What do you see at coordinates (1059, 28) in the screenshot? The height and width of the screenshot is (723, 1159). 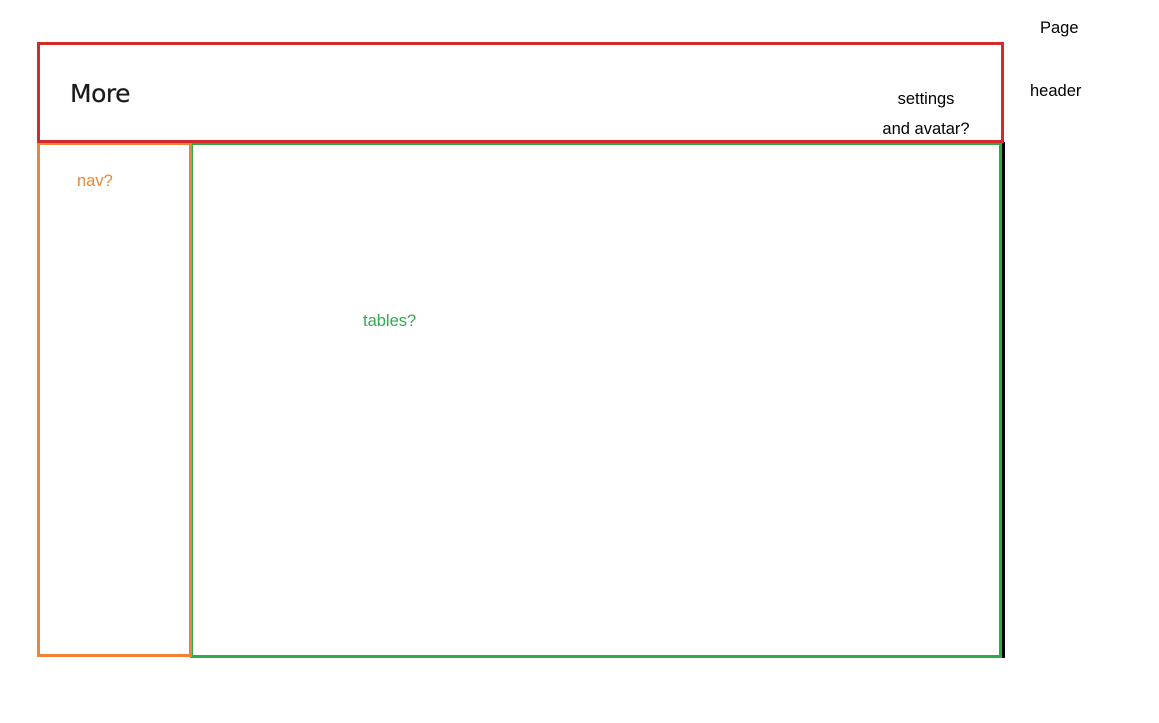 I see `page-annotation: Page` at bounding box center [1059, 28].